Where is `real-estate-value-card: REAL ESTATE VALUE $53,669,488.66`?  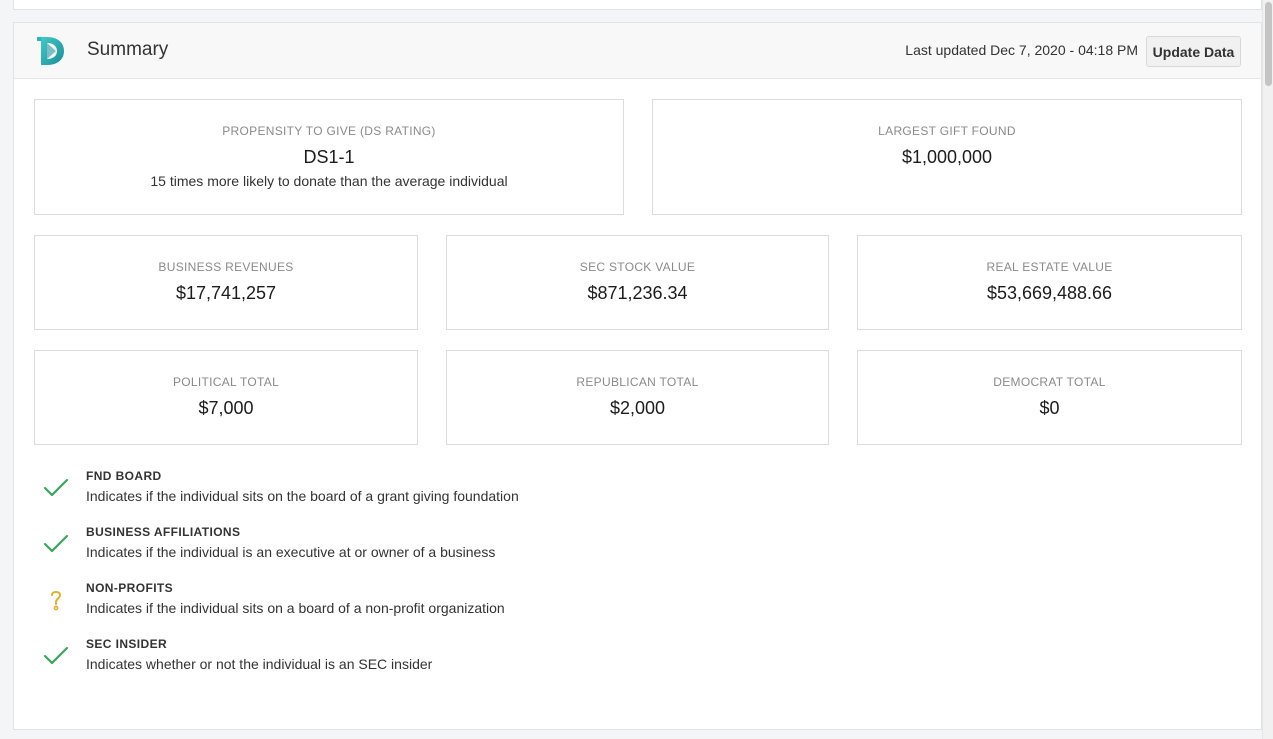
real-estate-value-card: REAL ESTATE VALUE $53,669,488.66 is located at coordinates (1049, 282).